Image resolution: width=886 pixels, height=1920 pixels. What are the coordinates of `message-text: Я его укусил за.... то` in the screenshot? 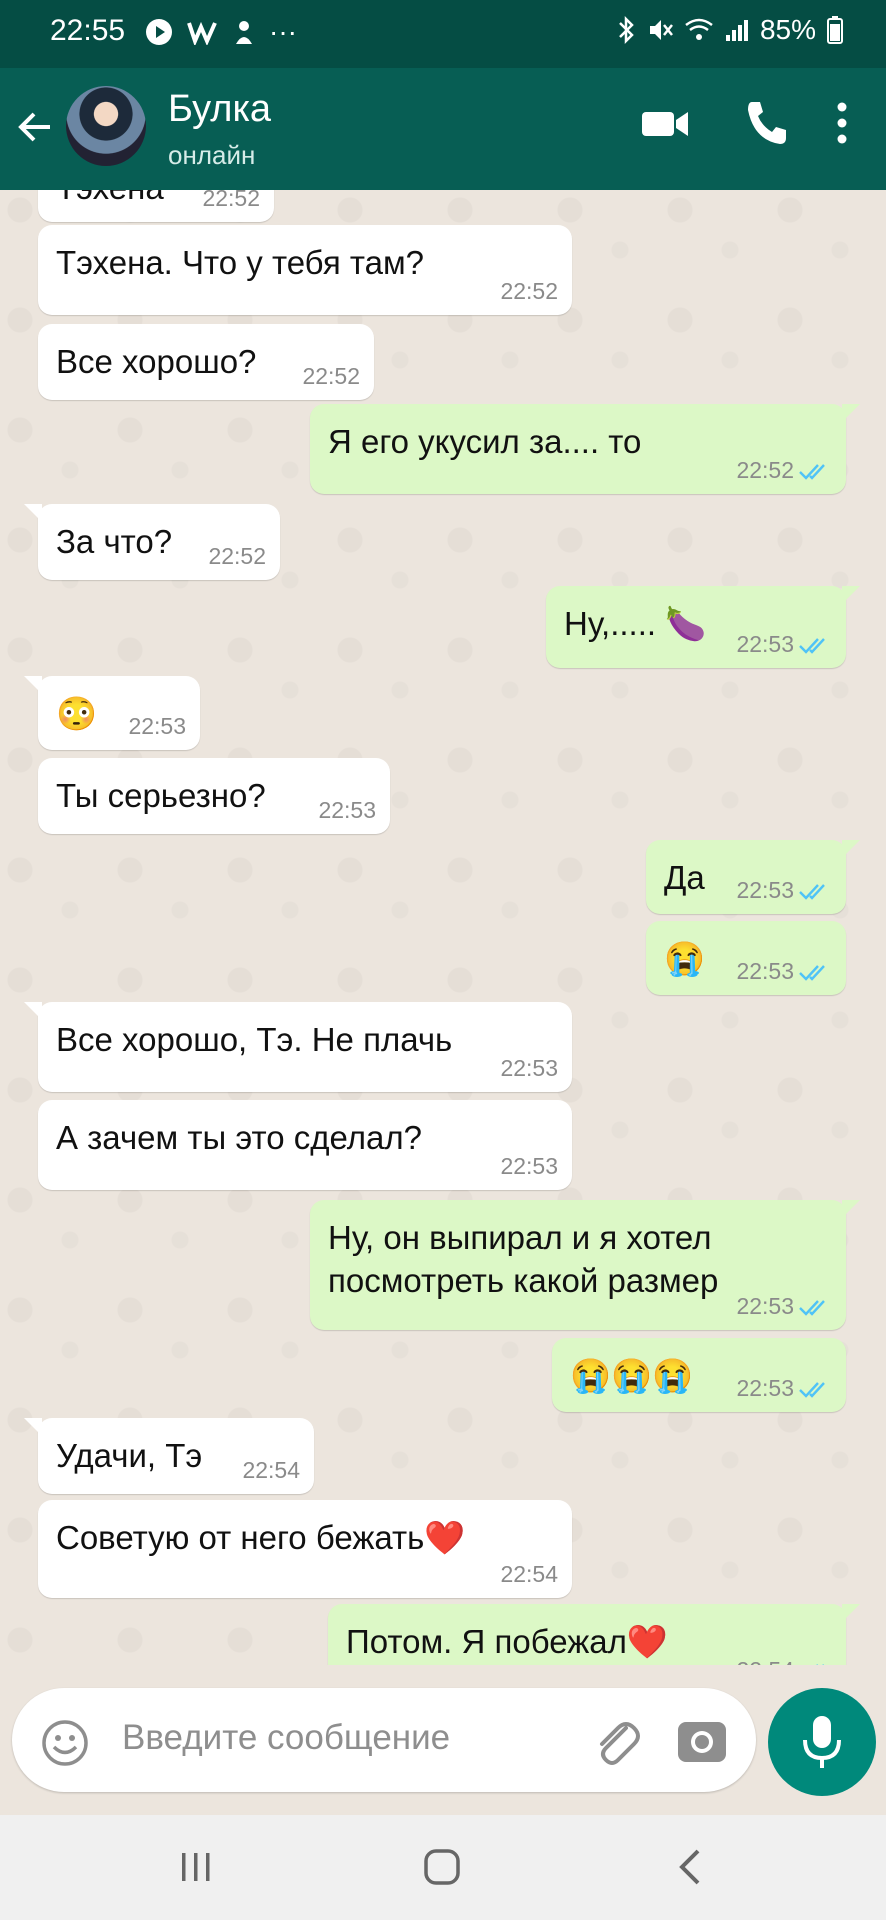 It's located at (485, 441).